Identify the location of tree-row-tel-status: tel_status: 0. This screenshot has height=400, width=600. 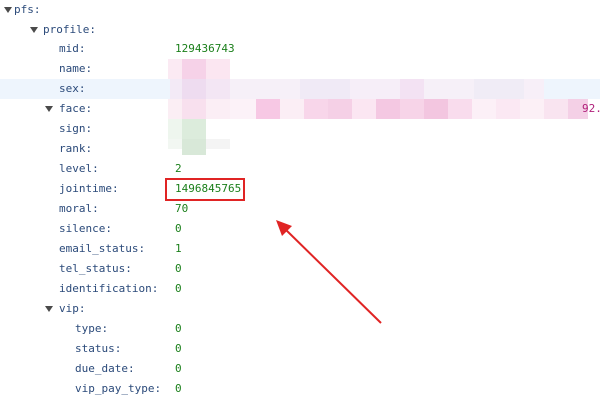
(300, 269).